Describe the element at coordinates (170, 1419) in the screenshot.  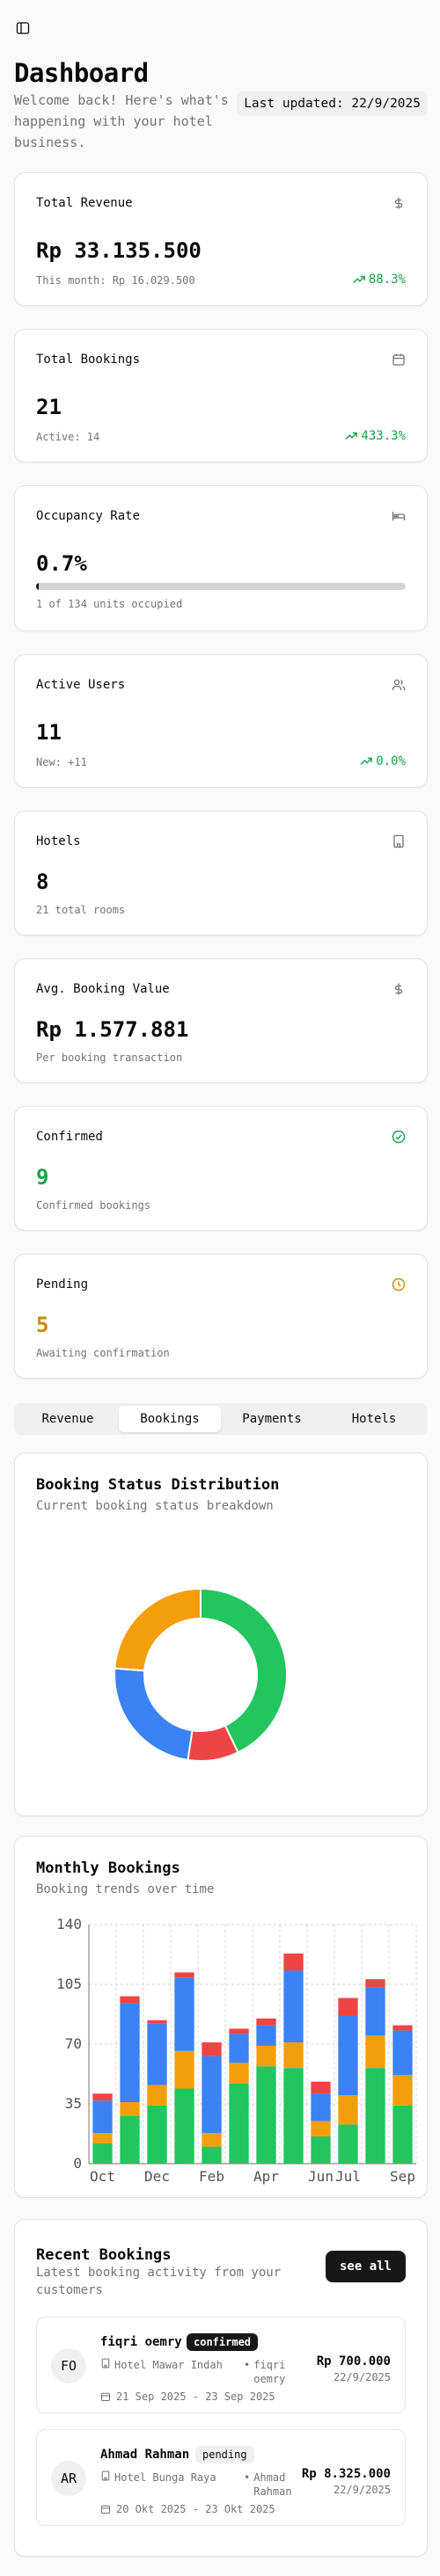
I see `tab-bookings: Bookings` at that location.